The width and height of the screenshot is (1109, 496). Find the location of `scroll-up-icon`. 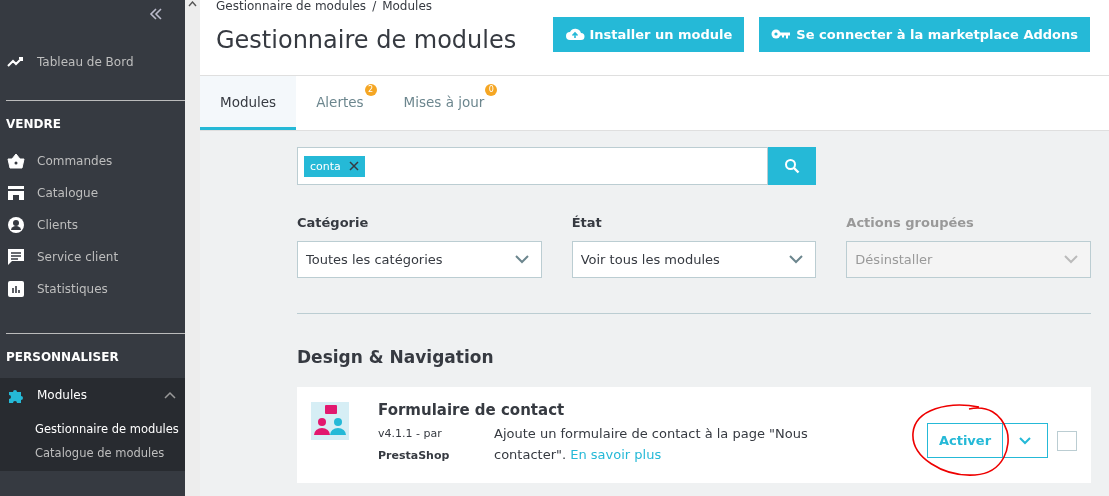

scroll-up-icon is located at coordinates (192, 4).